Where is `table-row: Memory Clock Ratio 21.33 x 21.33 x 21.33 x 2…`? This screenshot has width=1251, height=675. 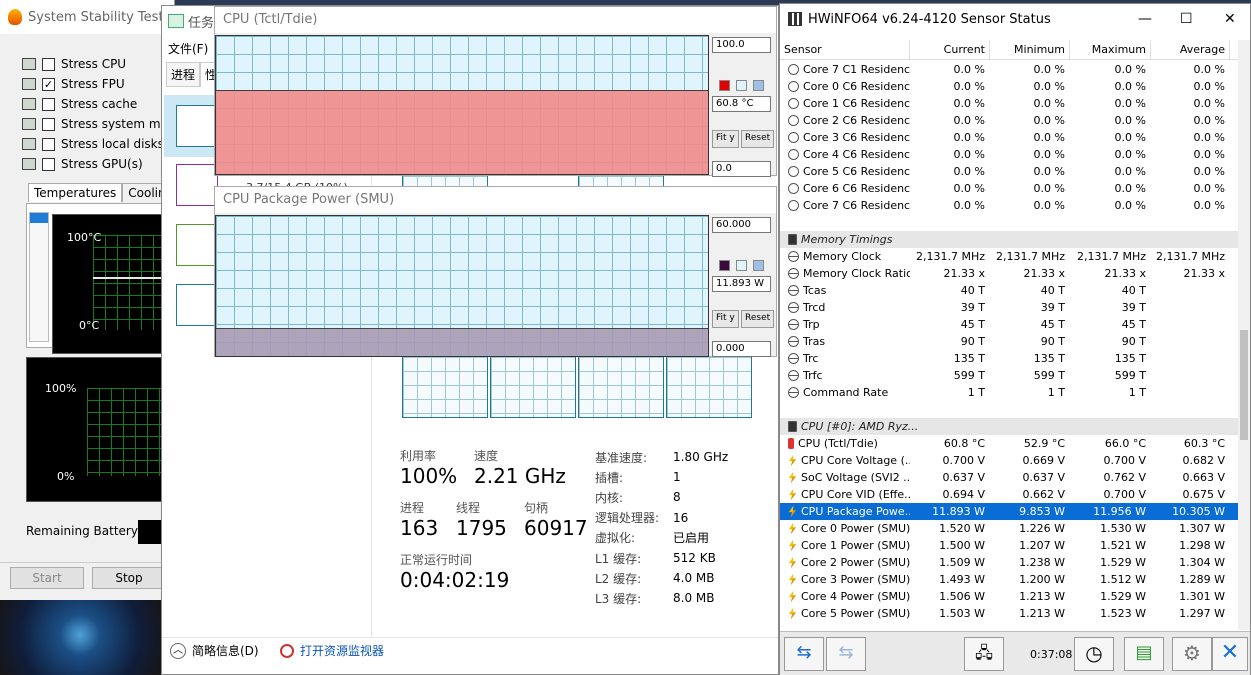 table-row: Memory Clock Ratio 21.33 x 21.33 x 21.33 x 2… is located at coordinates (1010, 273).